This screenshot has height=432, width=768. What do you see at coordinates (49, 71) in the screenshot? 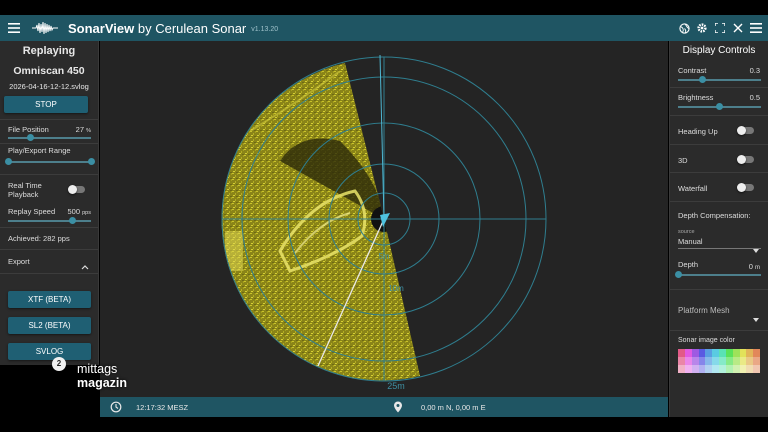
I see `device-name: Omniscan 450` at bounding box center [49, 71].